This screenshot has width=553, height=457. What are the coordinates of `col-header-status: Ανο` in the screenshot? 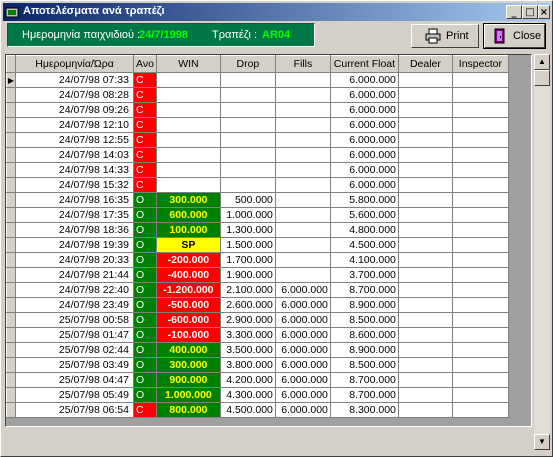 It's located at (145, 64).